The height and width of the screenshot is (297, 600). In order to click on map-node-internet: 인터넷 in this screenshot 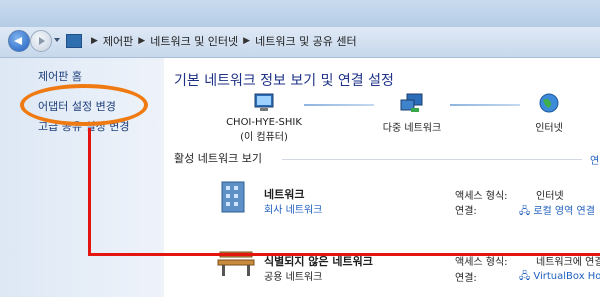, I will do `click(549, 113)`.